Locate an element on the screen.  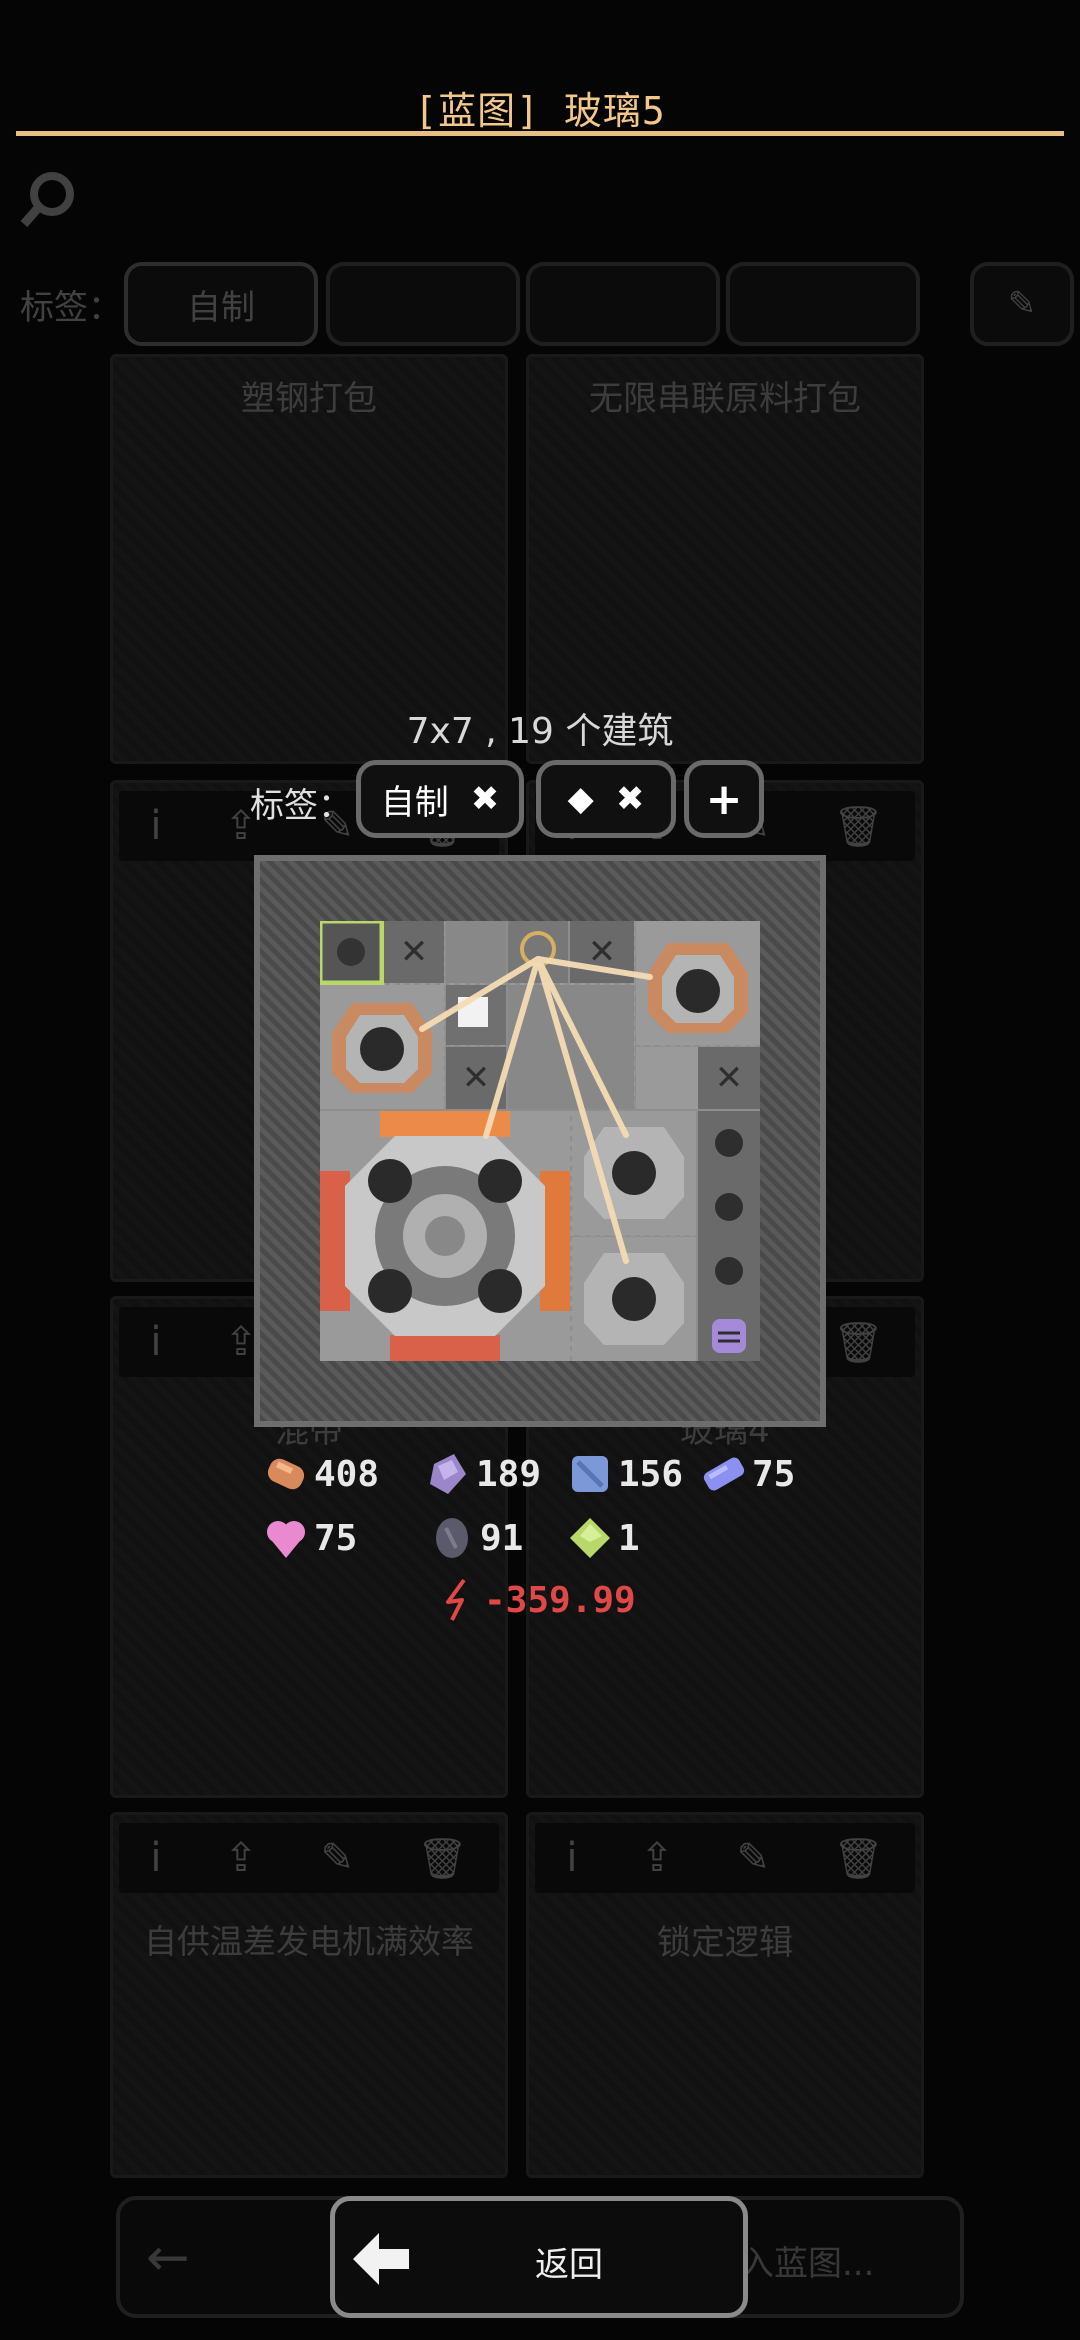
blueprint-grid: ✕ ✕ ✕ ✕ is located at coordinates (538, 1139).